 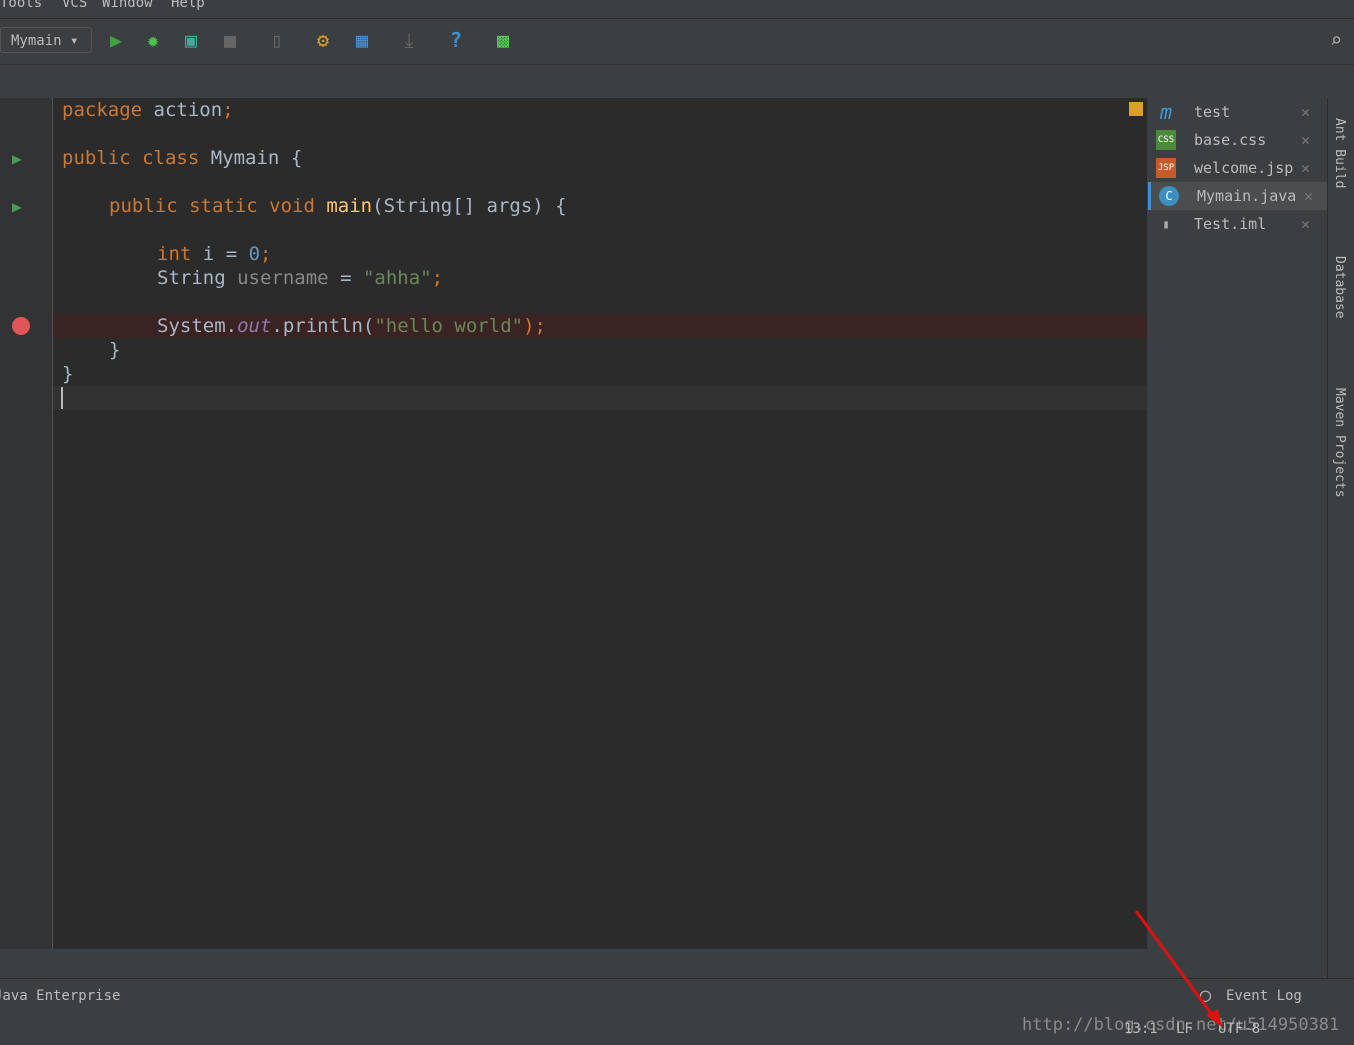 What do you see at coordinates (74, 41) in the screenshot?
I see `chevron-down-icon: ▾` at bounding box center [74, 41].